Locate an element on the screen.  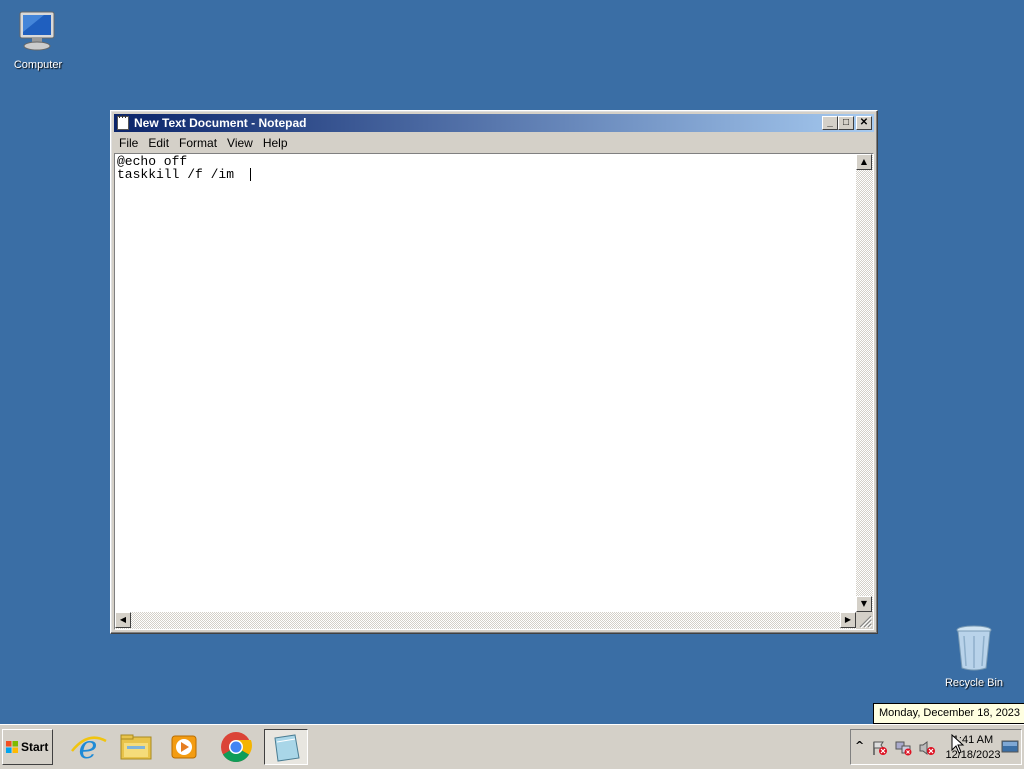
taskbar-internet-explorer: e is located at coordinates (88, 747).